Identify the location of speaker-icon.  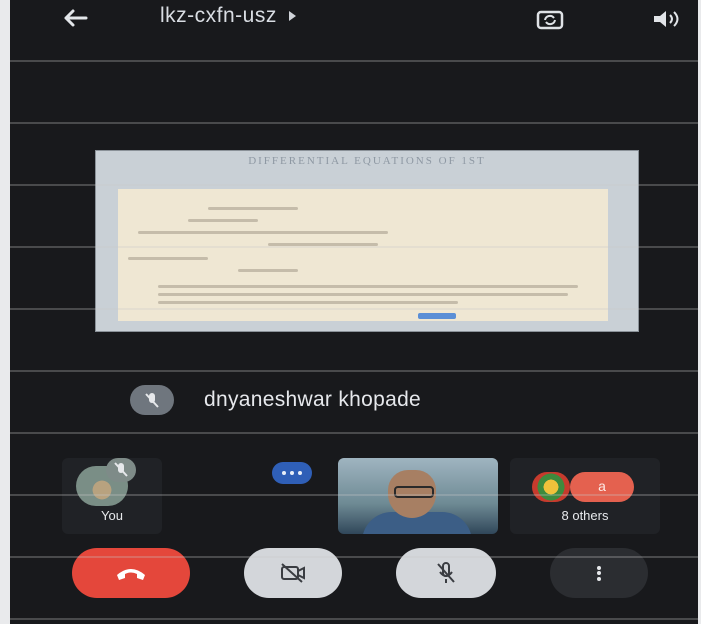
(666, 19).